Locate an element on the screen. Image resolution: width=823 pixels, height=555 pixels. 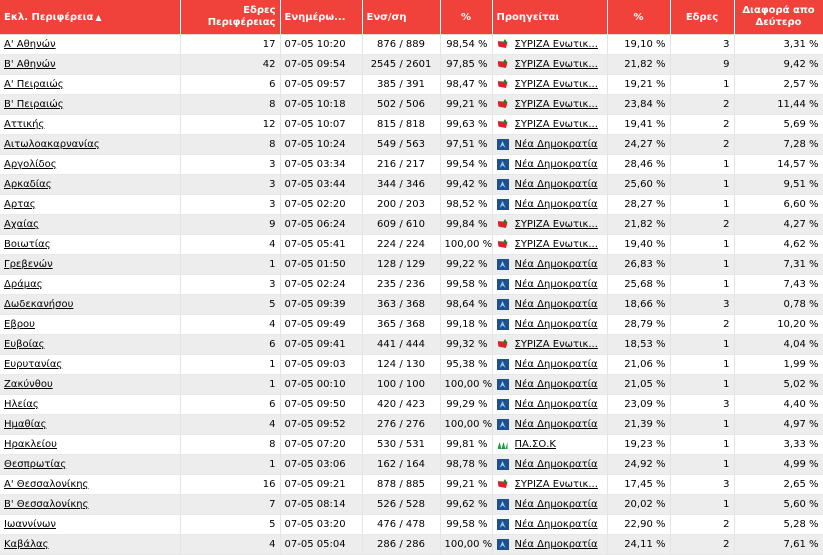
region-link: Α' Αθηνών is located at coordinates (30, 44).